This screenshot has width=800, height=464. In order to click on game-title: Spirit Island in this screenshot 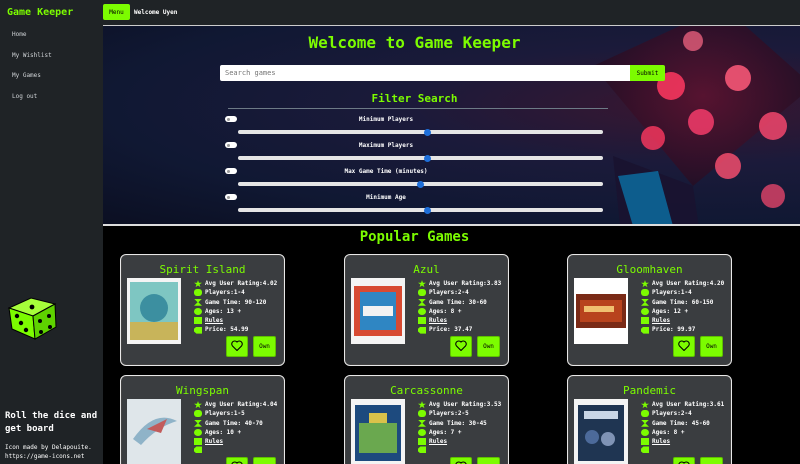, I will do `click(202, 269)`.